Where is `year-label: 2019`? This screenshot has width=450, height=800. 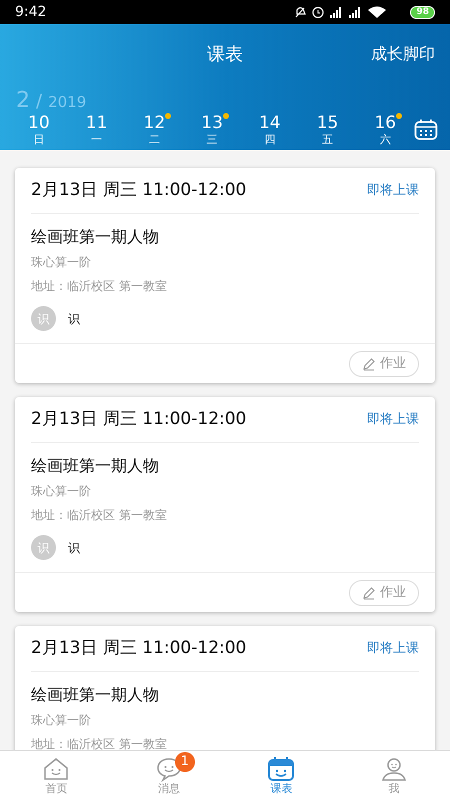 year-label: 2019 is located at coordinates (67, 102).